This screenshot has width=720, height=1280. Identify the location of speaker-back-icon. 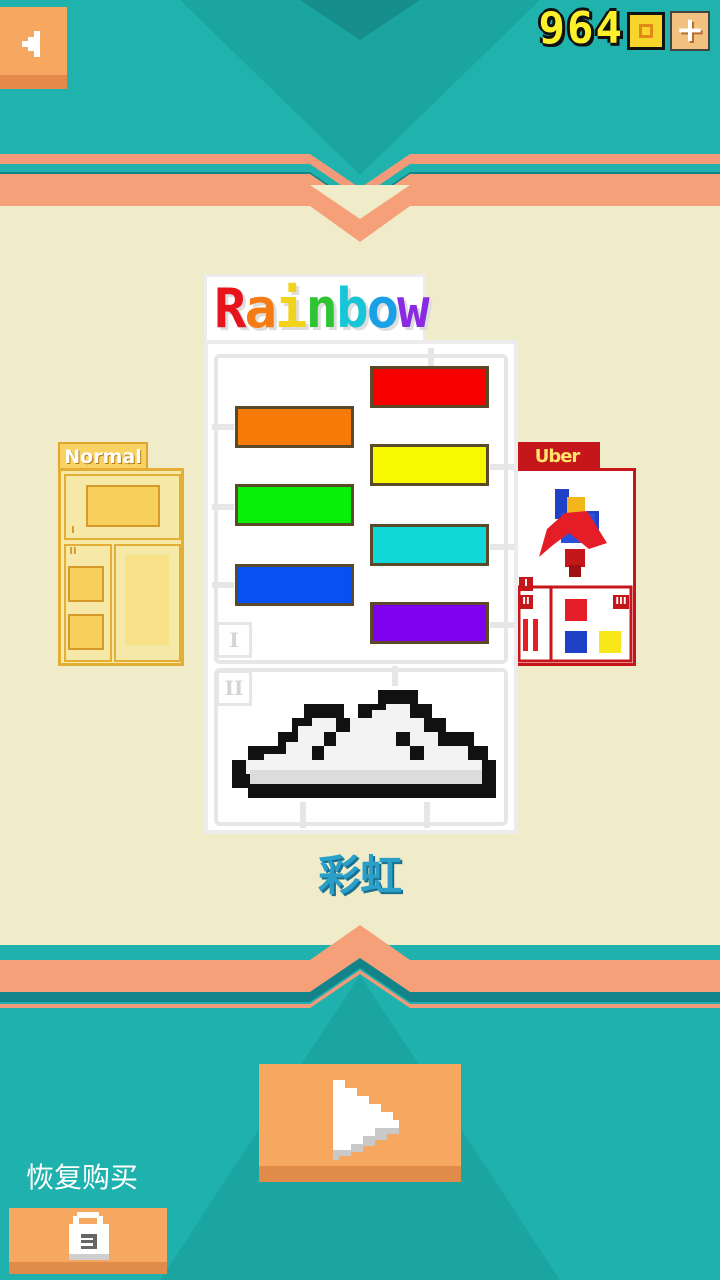
(31, 44).